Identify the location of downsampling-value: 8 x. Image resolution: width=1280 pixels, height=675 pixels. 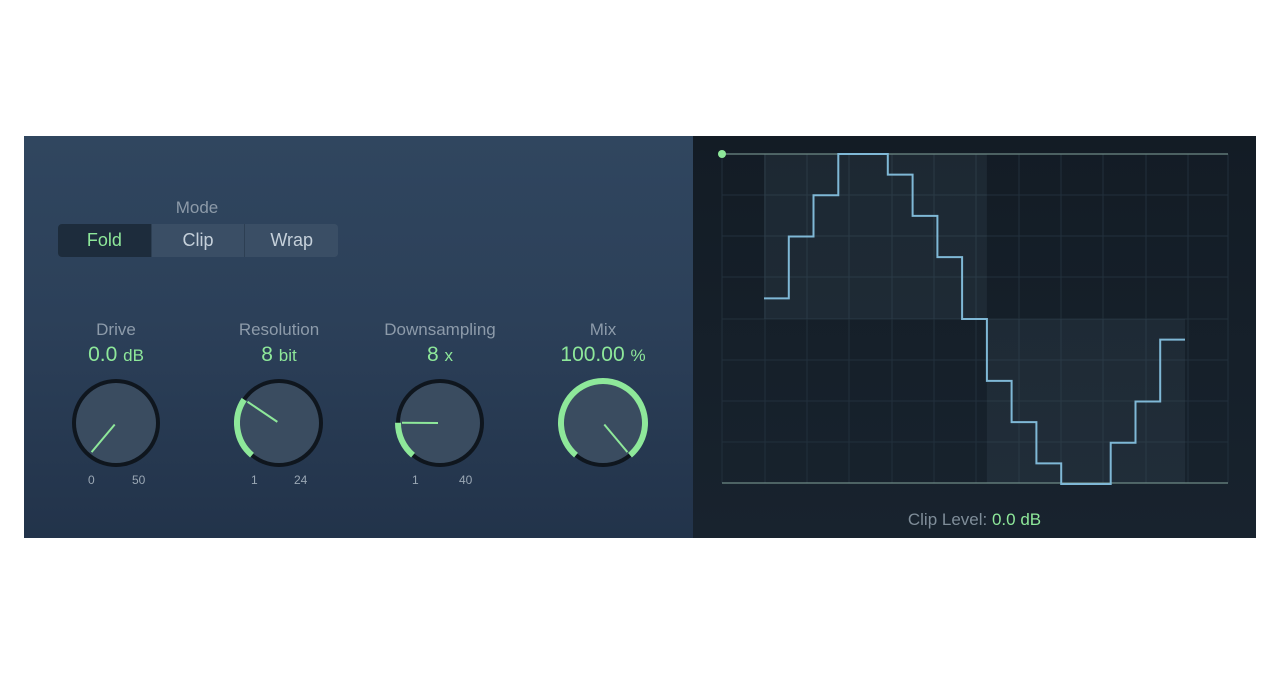
(440, 355).